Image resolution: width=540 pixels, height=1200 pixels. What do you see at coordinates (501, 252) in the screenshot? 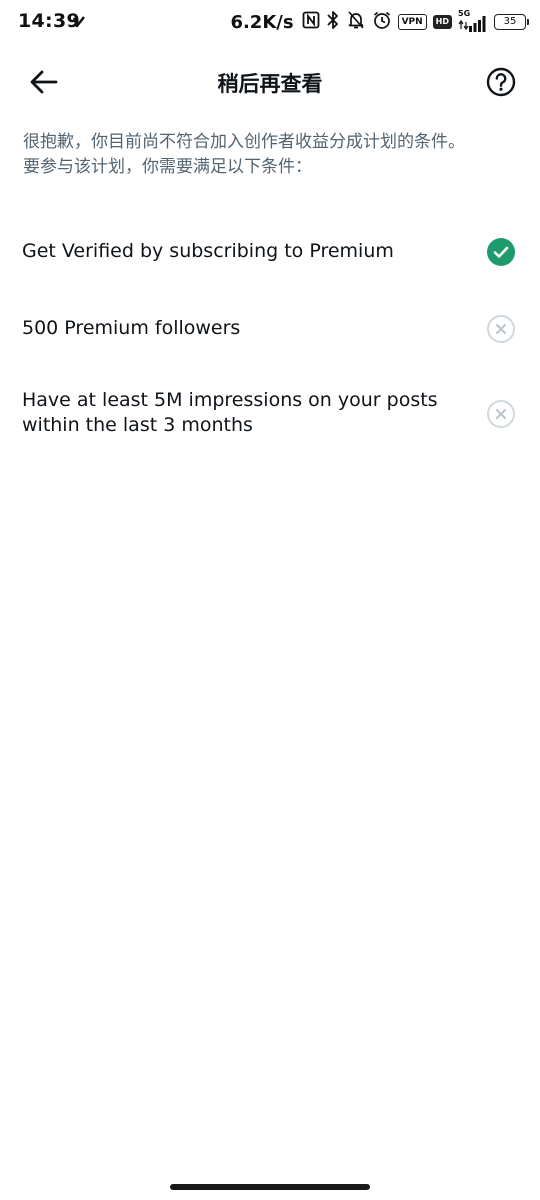
I see `check-circle-icon` at bounding box center [501, 252].